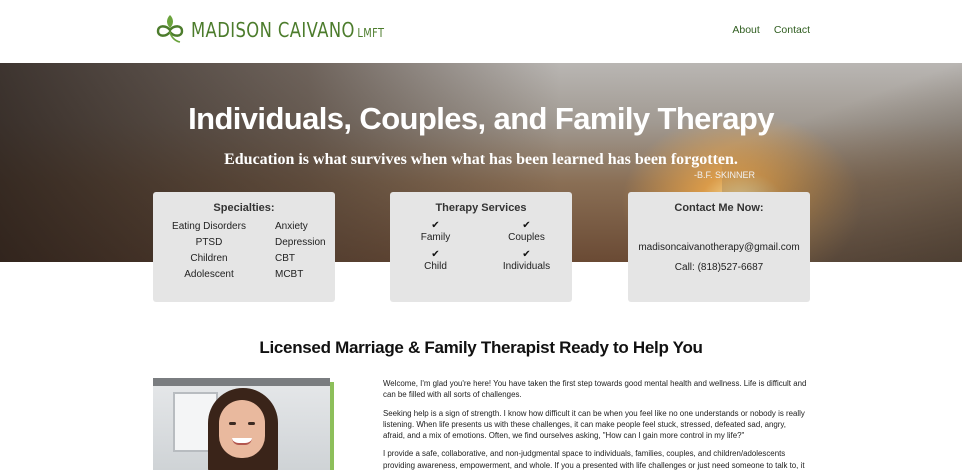 The image size is (962, 470). Describe the element at coordinates (209, 226) in the screenshot. I see `specialty-item: Eating Disorders` at that location.